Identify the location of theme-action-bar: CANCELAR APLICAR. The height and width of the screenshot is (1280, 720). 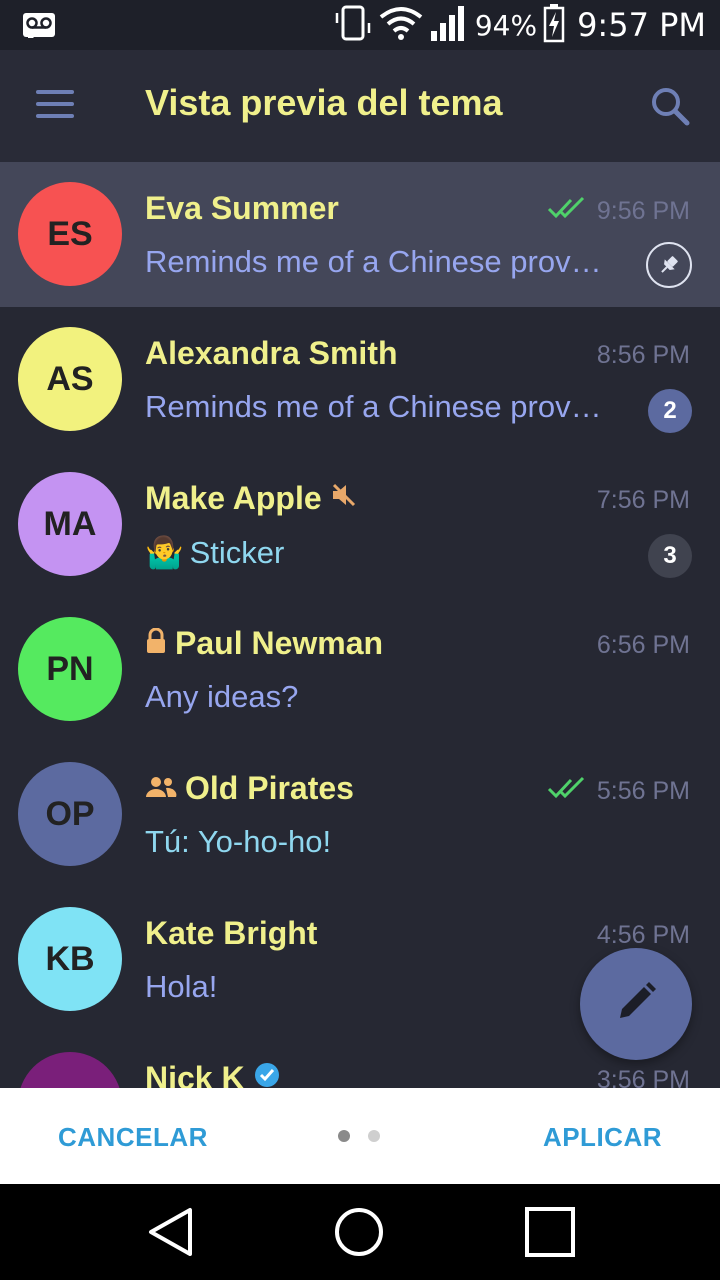
(360, 1136).